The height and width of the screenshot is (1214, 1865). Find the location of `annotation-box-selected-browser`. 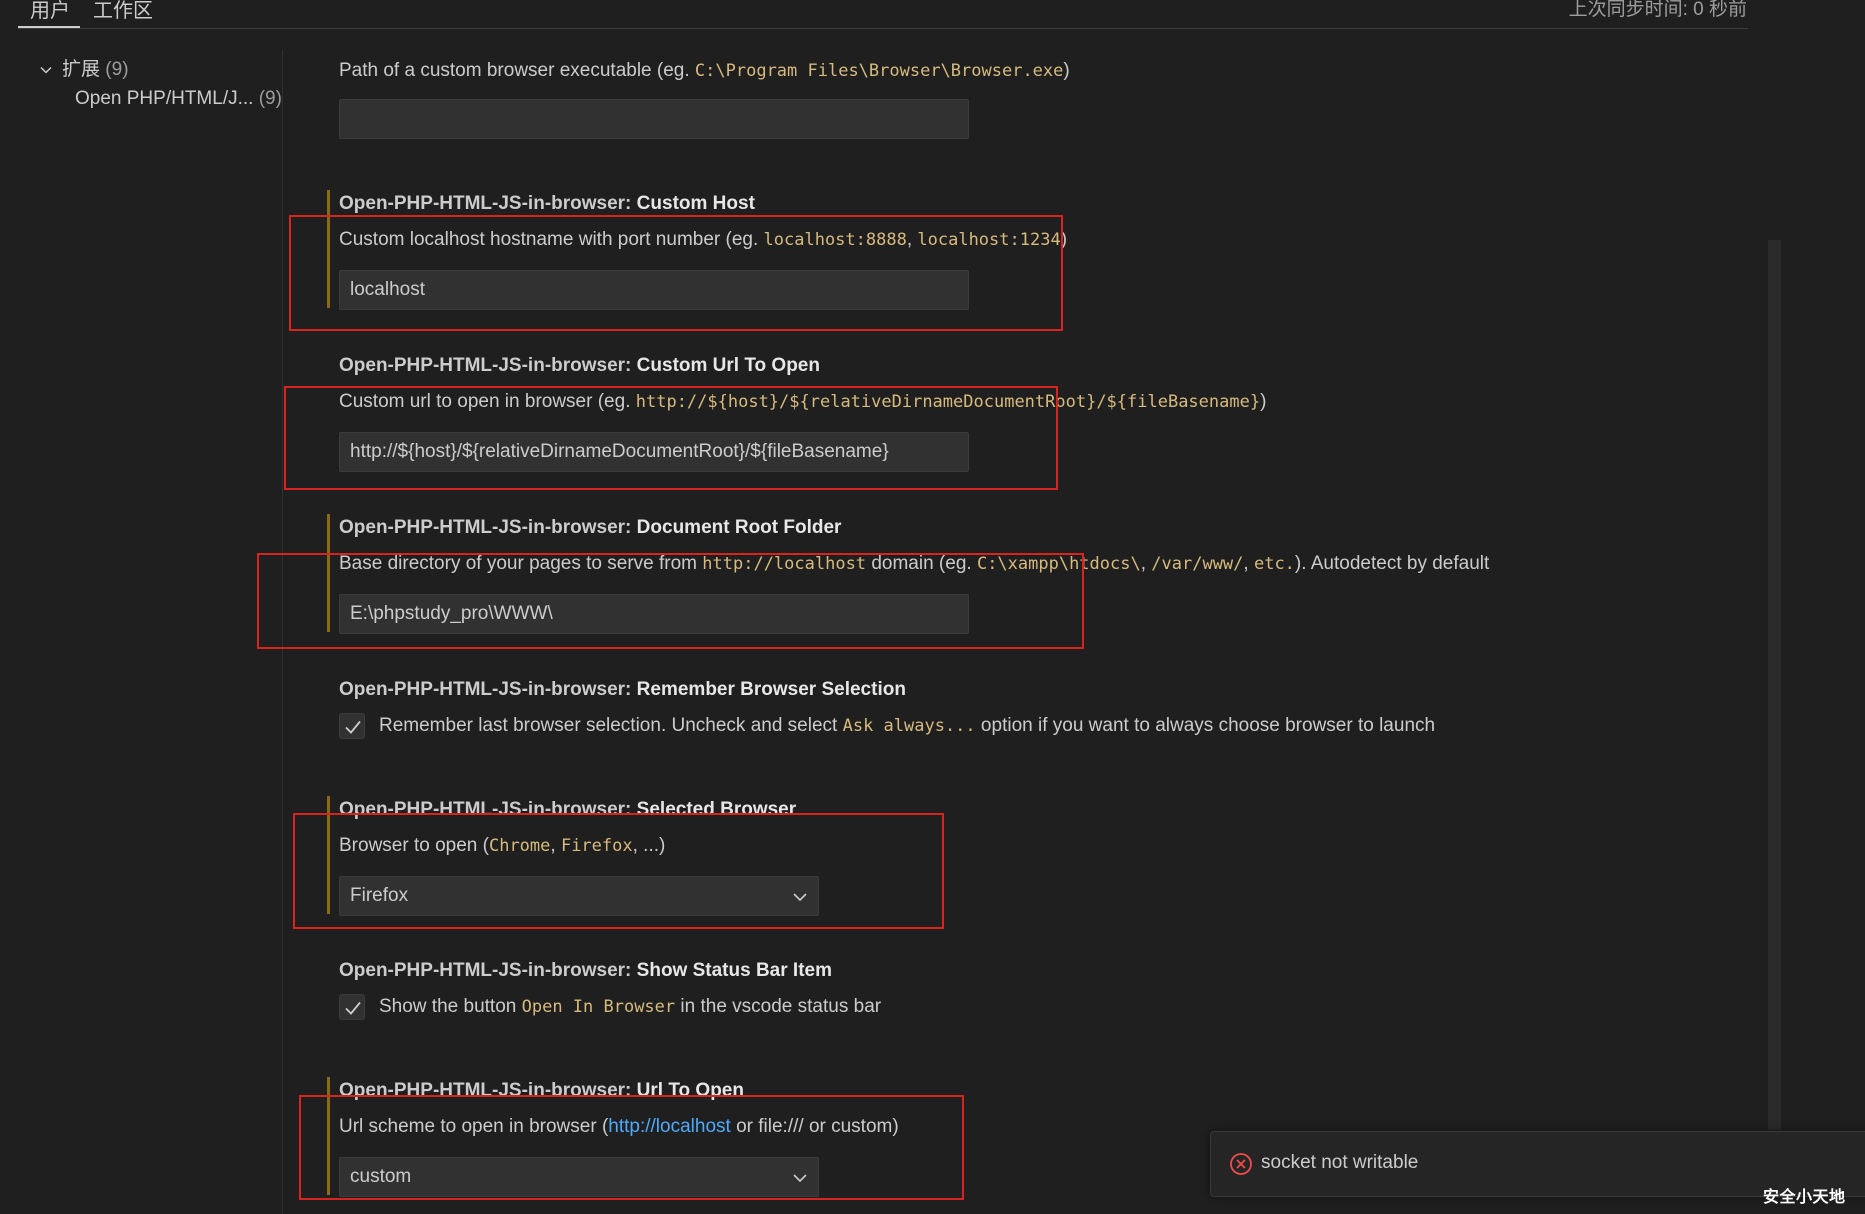

annotation-box-selected-browser is located at coordinates (618, 871).